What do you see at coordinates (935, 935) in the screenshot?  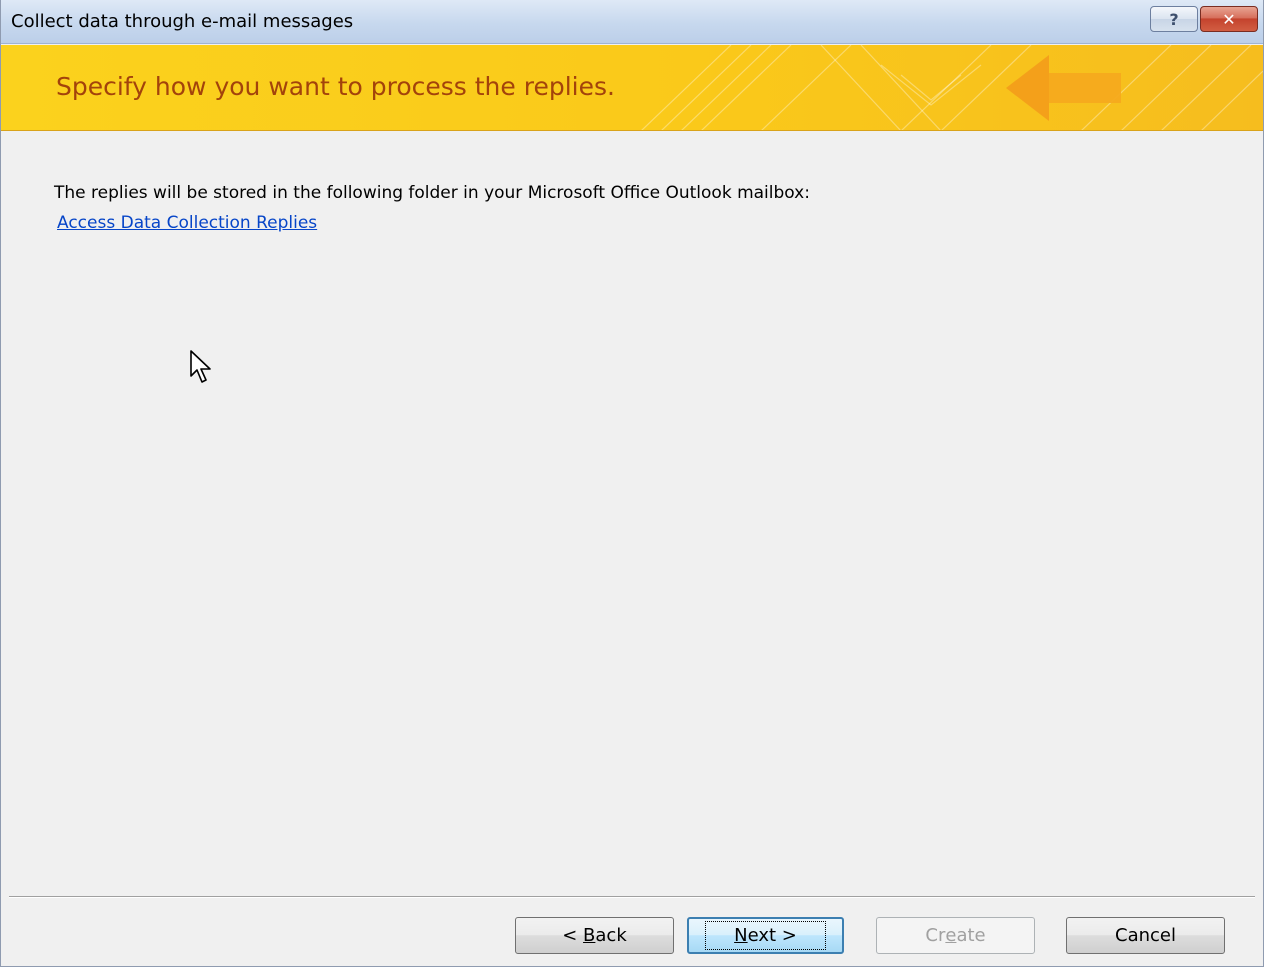 I see `create-button-prefix: Cr` at bounding box center [935, 935].